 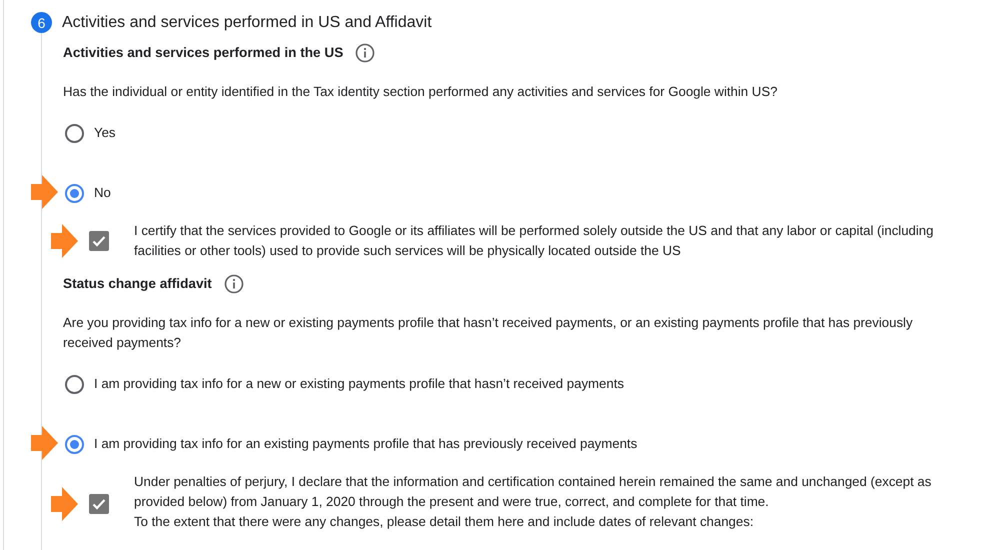 What do you see at coordinates (533, 492) in the screenshot?
I see `certification-text: Under penalties of perjury, I declare that the information and certification contained herein remained the same and unchanged (except as provided below) from January 1, 2020 through the present and were true, correct, and complete for that time.` at bounding box center [533, 492].